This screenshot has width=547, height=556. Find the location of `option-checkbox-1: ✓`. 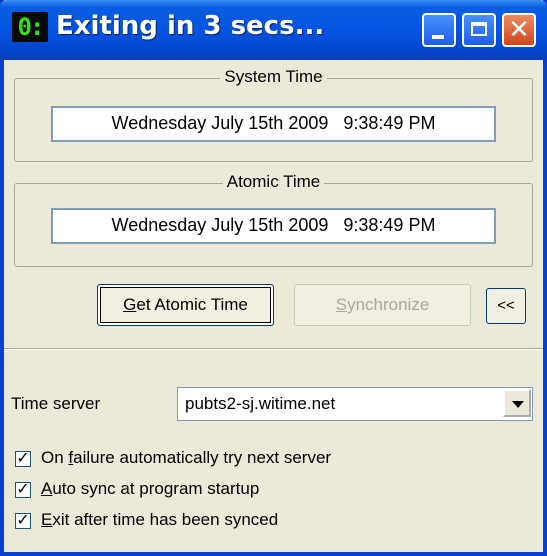

option-checkbox-1: ✓ is located at coordinates (23, 488).